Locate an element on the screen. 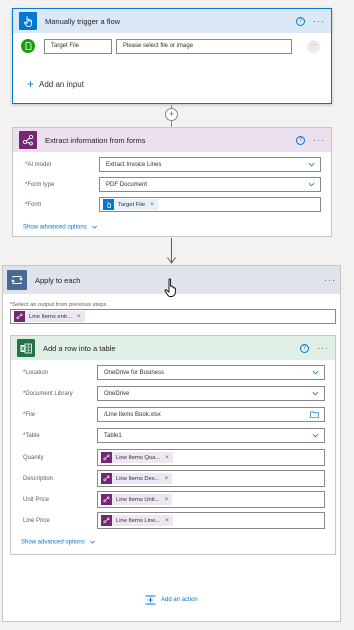 The width and height of the screenshot is (354, 630). location-row: *Location OneDrive for Business is located at coordinates (174, 372).